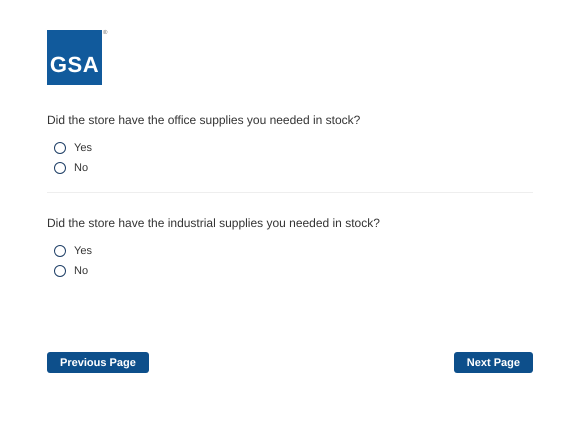 This screenshot has height=423, width=575. Describe the element at coordinates (74, 57) in the screenshot. I see `logo: GSA` at that location.